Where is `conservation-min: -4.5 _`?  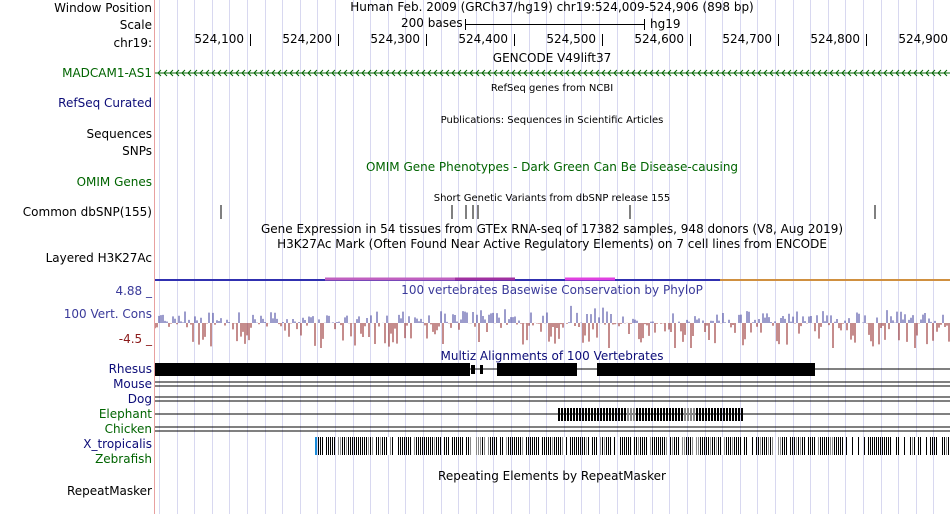
conservation-min: -4.5 _ is located at coordinates (135, 339).